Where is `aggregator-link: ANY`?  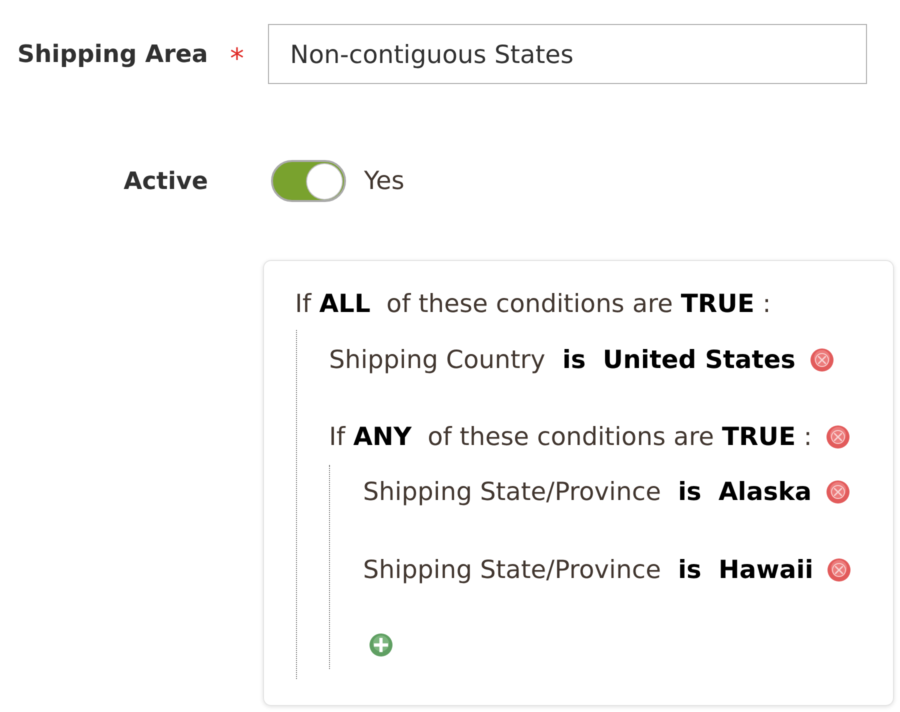 aggregator-link: ANY is located at coordinates (382, 437).